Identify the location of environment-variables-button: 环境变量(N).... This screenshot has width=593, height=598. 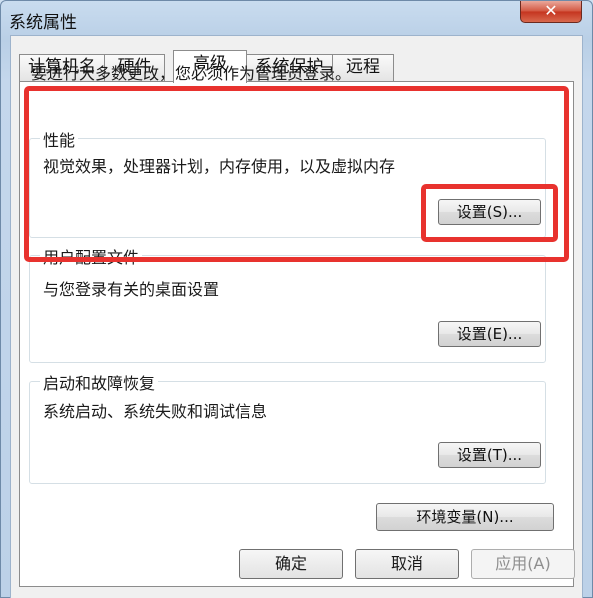
(465, 517).